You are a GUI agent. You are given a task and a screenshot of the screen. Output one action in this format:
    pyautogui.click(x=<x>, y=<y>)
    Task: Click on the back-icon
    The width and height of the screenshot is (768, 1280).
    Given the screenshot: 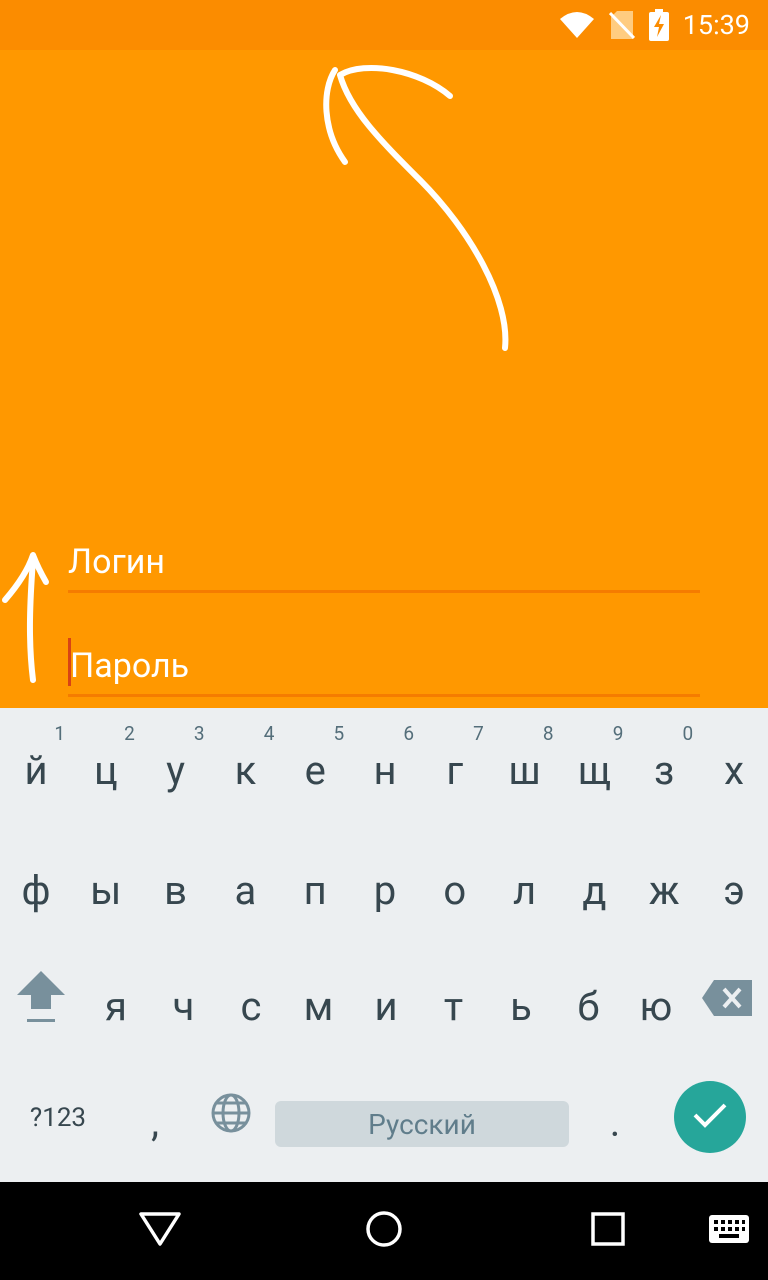 What is the action you would take?
    pyautogui.click(x=160, y=1231)
    